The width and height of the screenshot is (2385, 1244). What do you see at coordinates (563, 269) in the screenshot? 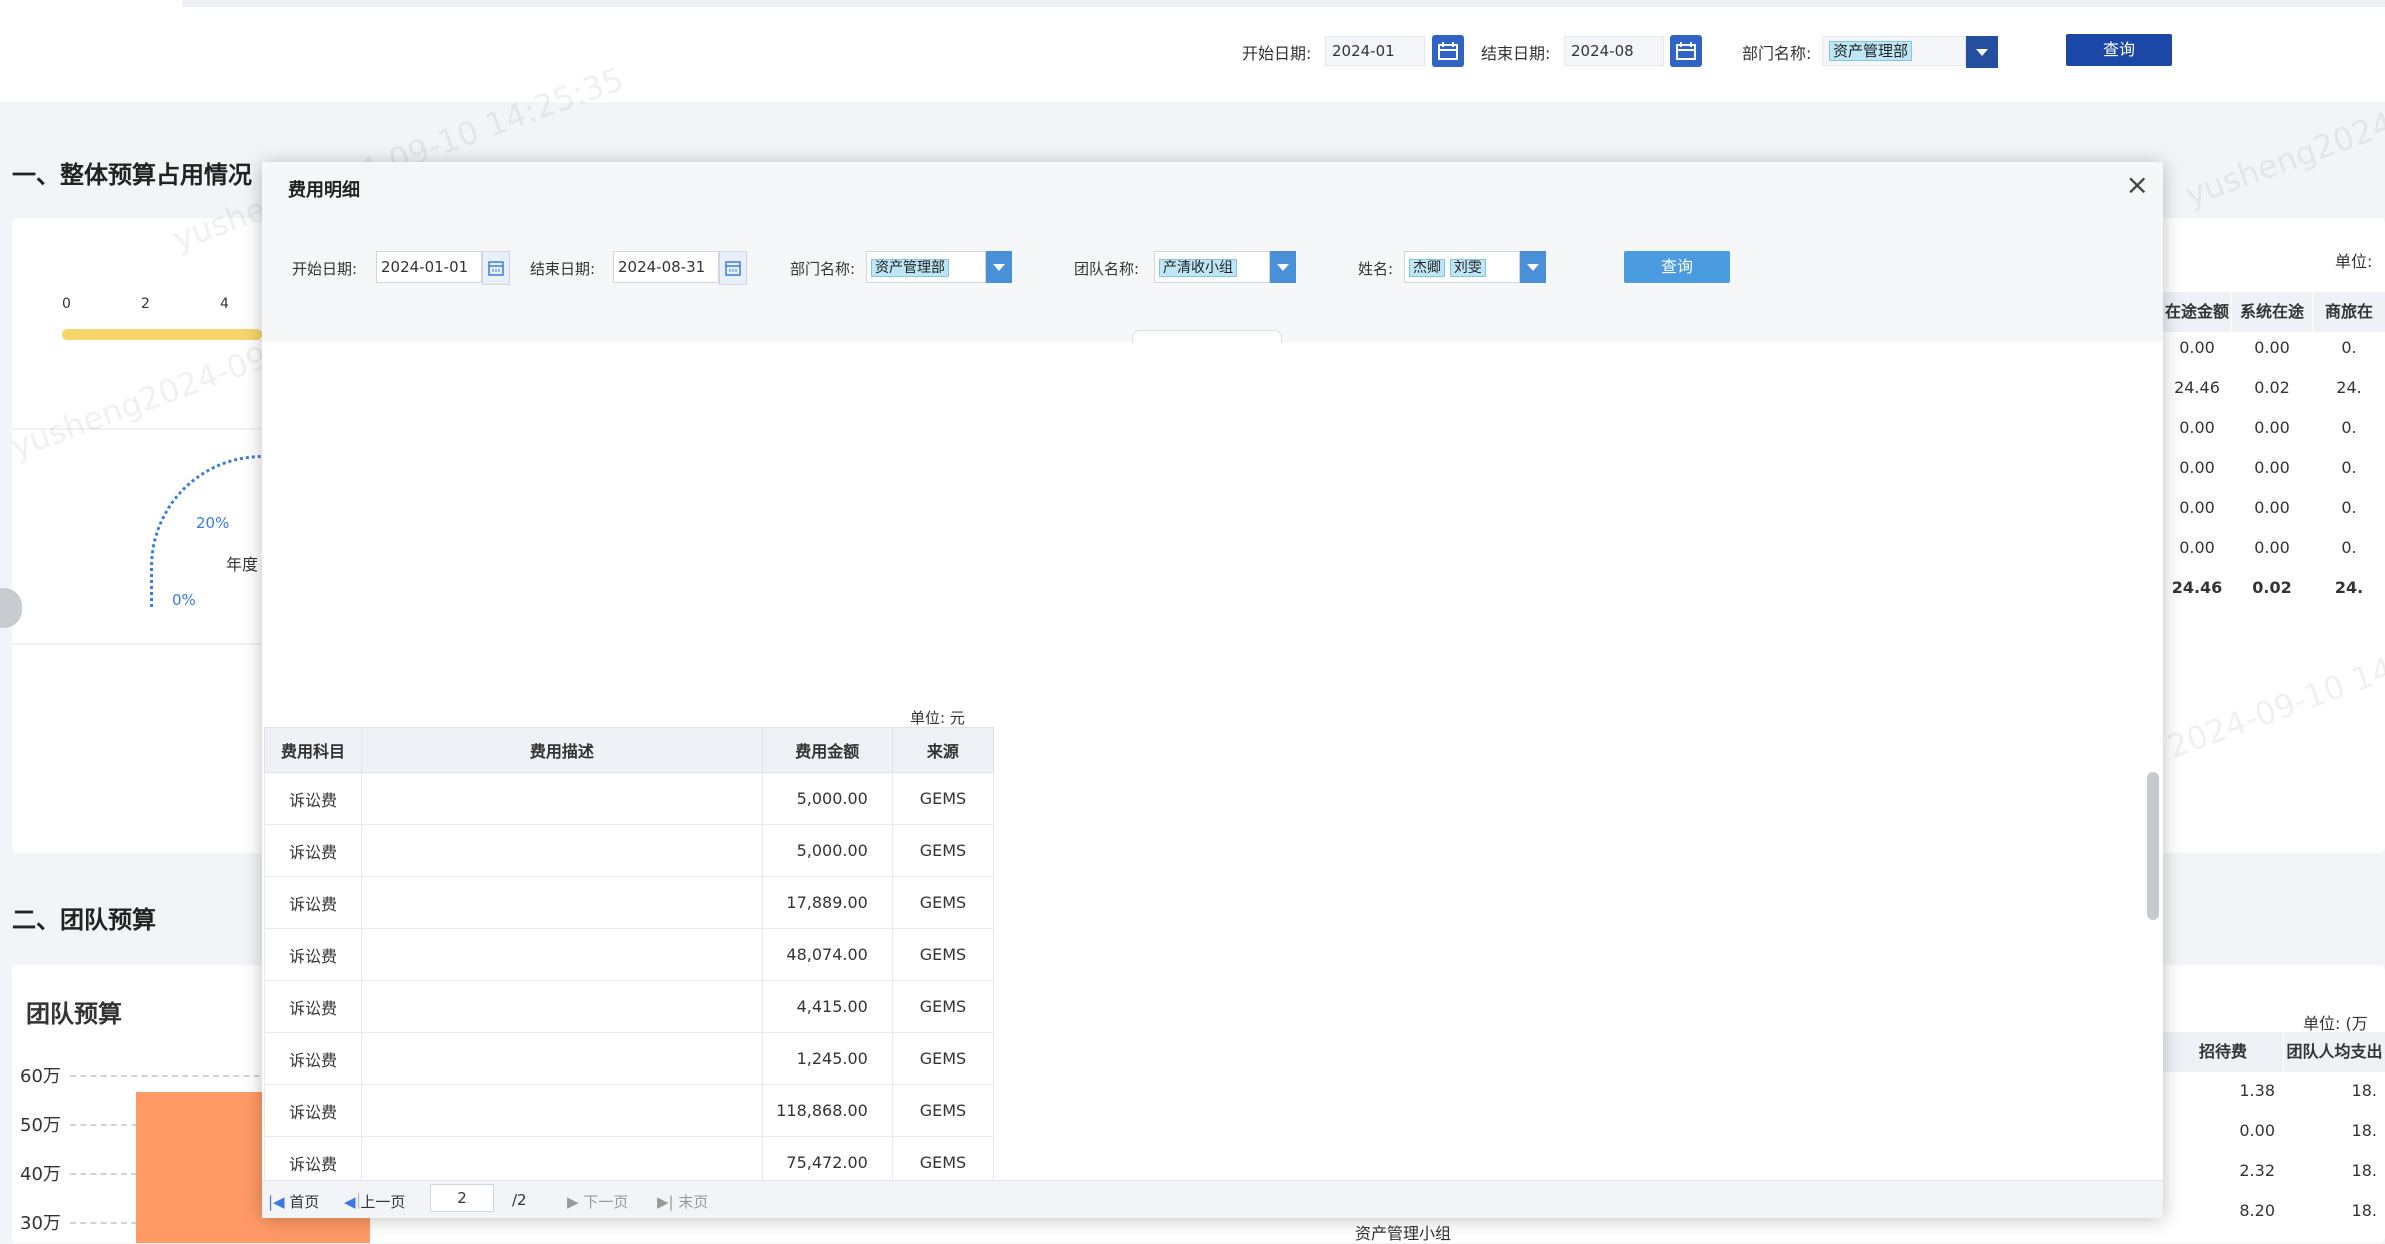
I see `modal-end-label: 结束日期:` at bounding box center [563, 269].